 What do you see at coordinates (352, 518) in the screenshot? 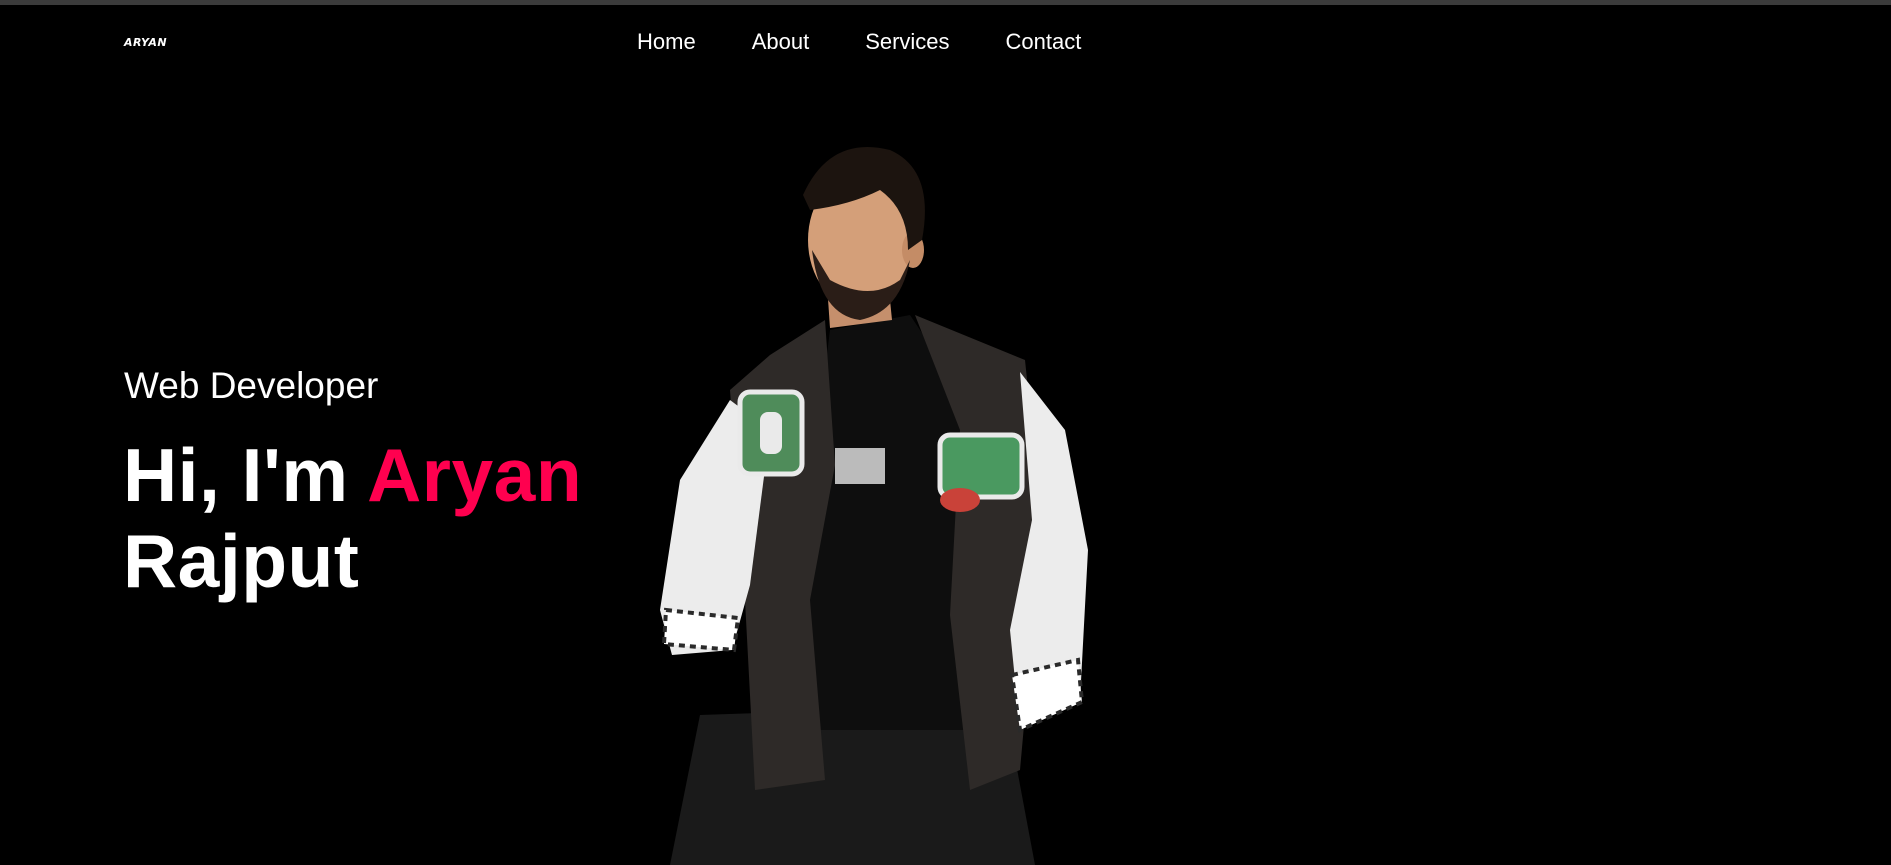
I see `hero-title: Hi, I'm Aryan Rajput` at bounding box center [352, 518].